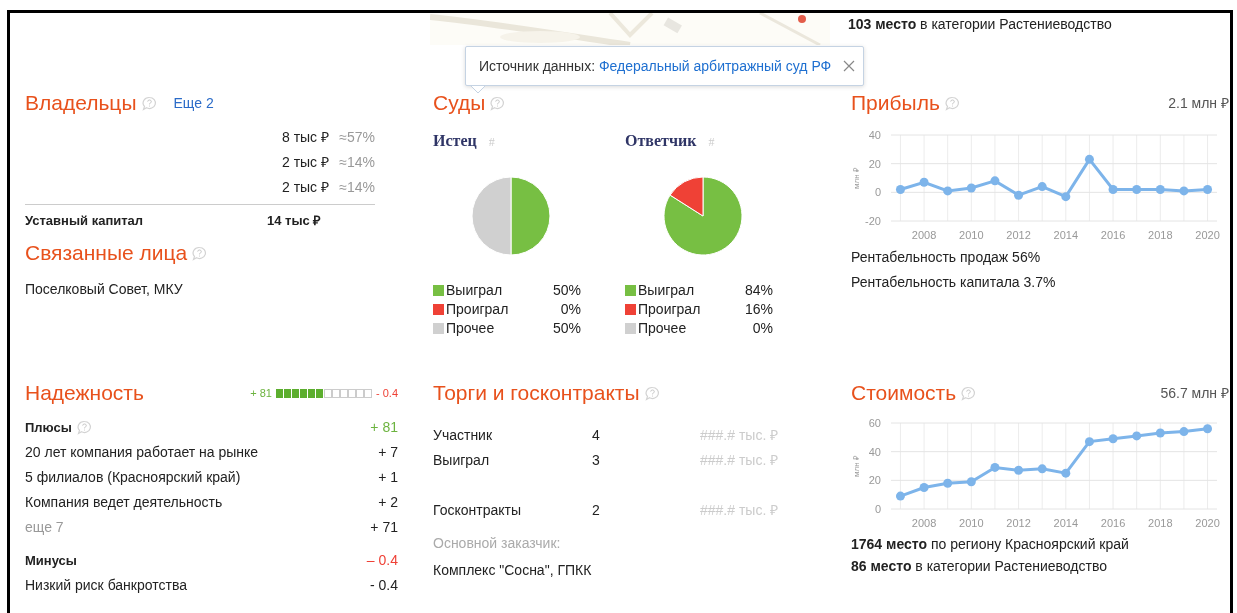  What do you see at coordinates (44, 527) in the screenshot?
I see `factor-label: еще 7` at bounding box center [44, 527].